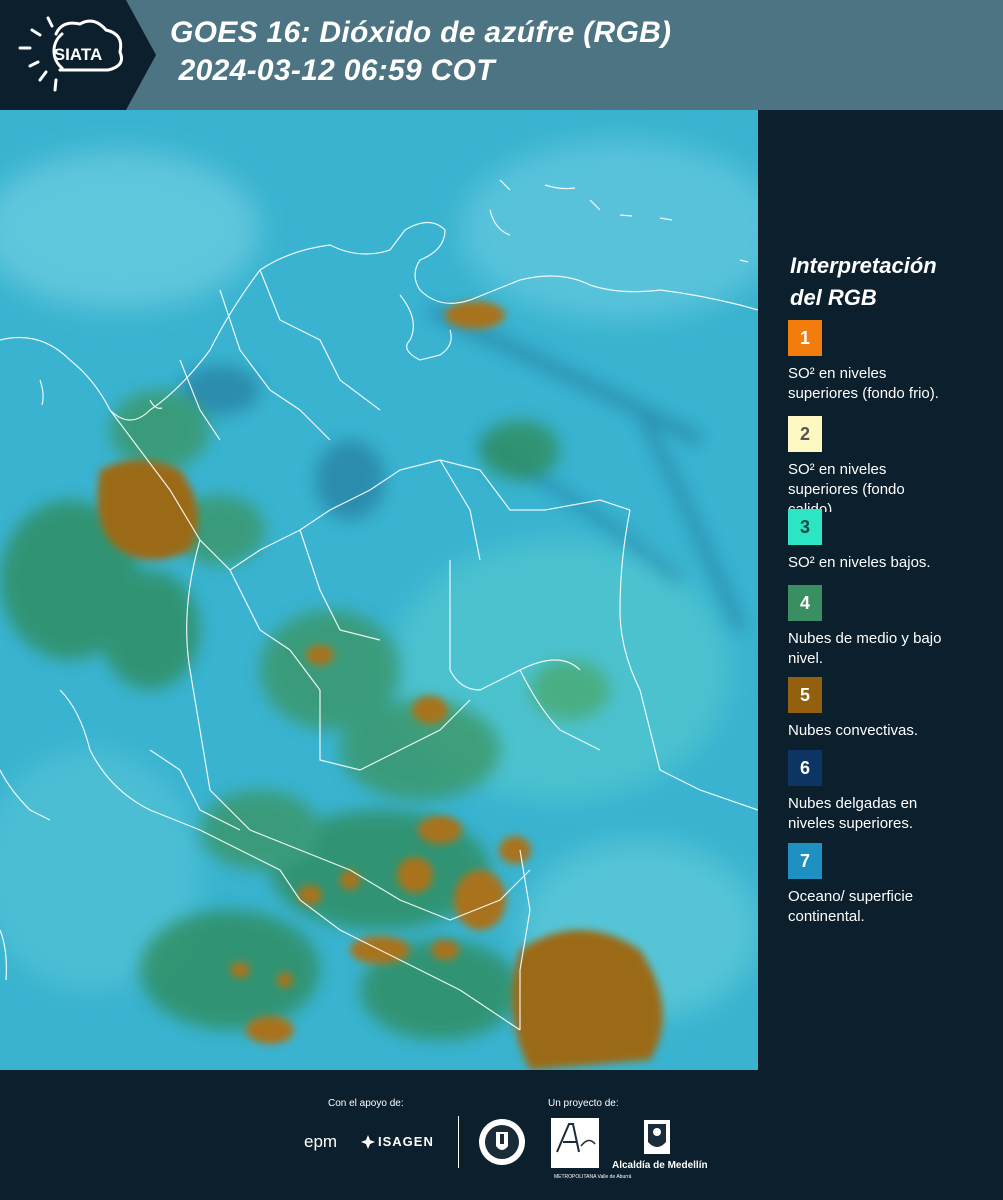  What do you see at coordinates (583, 1103) in the screenshot?
I see `project-label: Un proyecto de:` at bounding box center [583, 1103].